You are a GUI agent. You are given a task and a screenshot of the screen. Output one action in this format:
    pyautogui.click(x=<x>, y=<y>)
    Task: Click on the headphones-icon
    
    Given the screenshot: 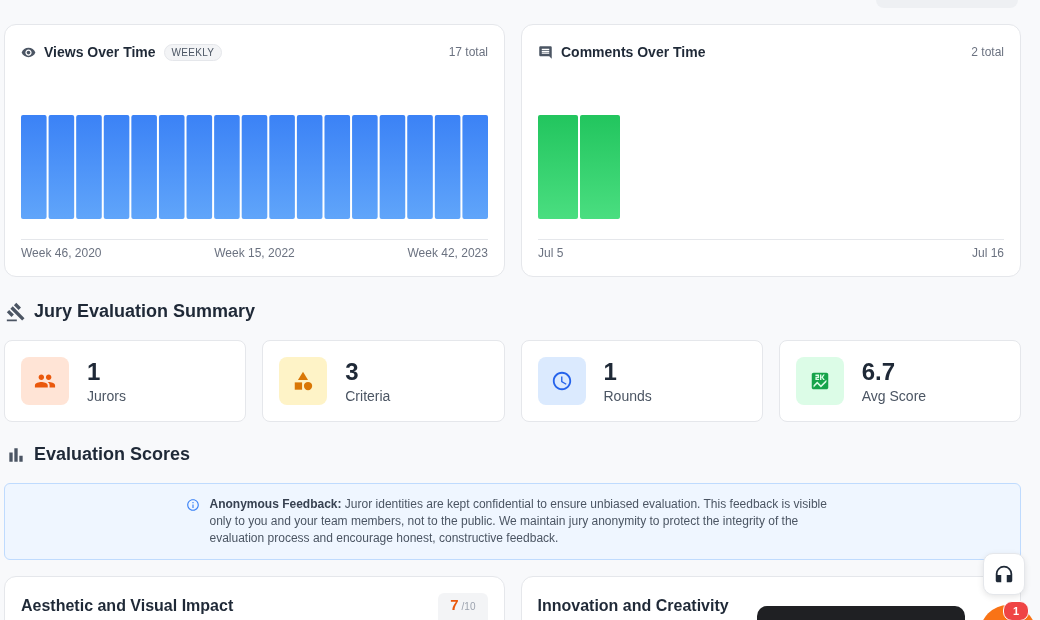 What is the action you would take?
    pyautogui.click(x=1004, y=574)
    